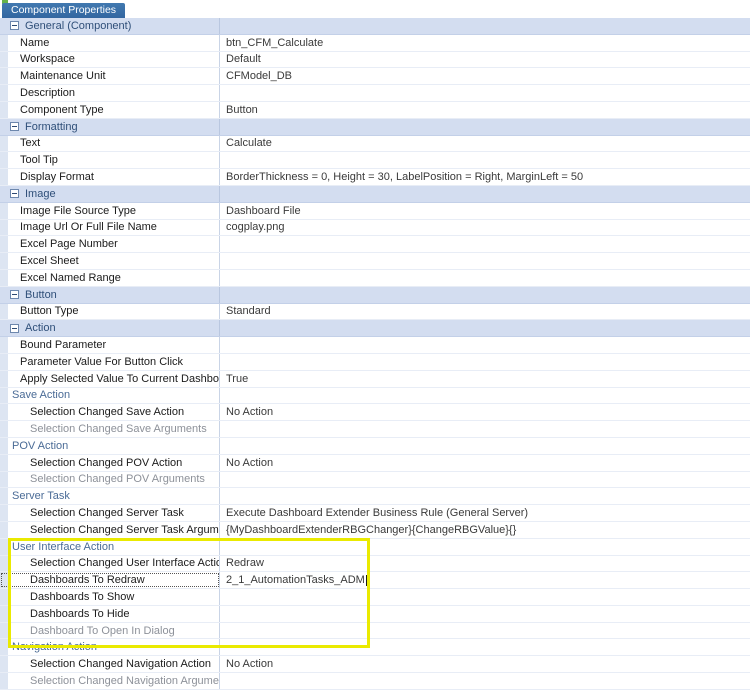  What do you see at coordinates (110, 311) in the screenshot?
I see `property-name-cell: Button Type` at bounding box center [110, 311].